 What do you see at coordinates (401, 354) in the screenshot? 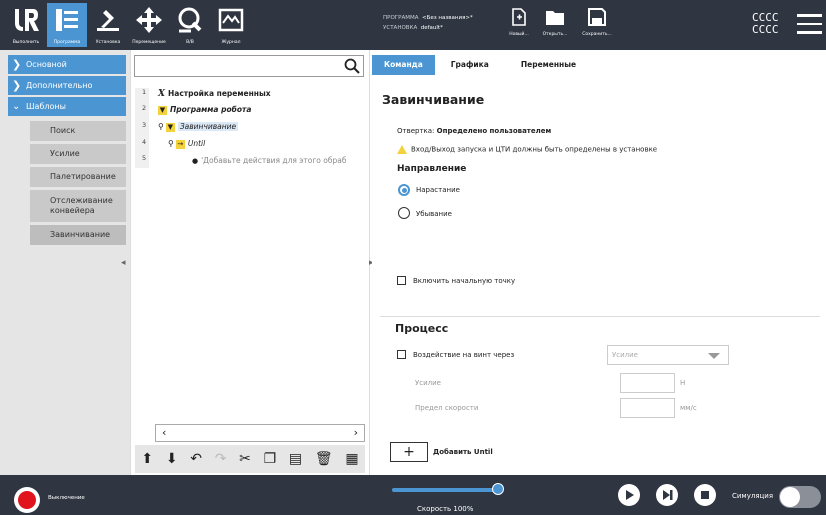
I see `impact-checkbox` at bounding box center [401, 354].